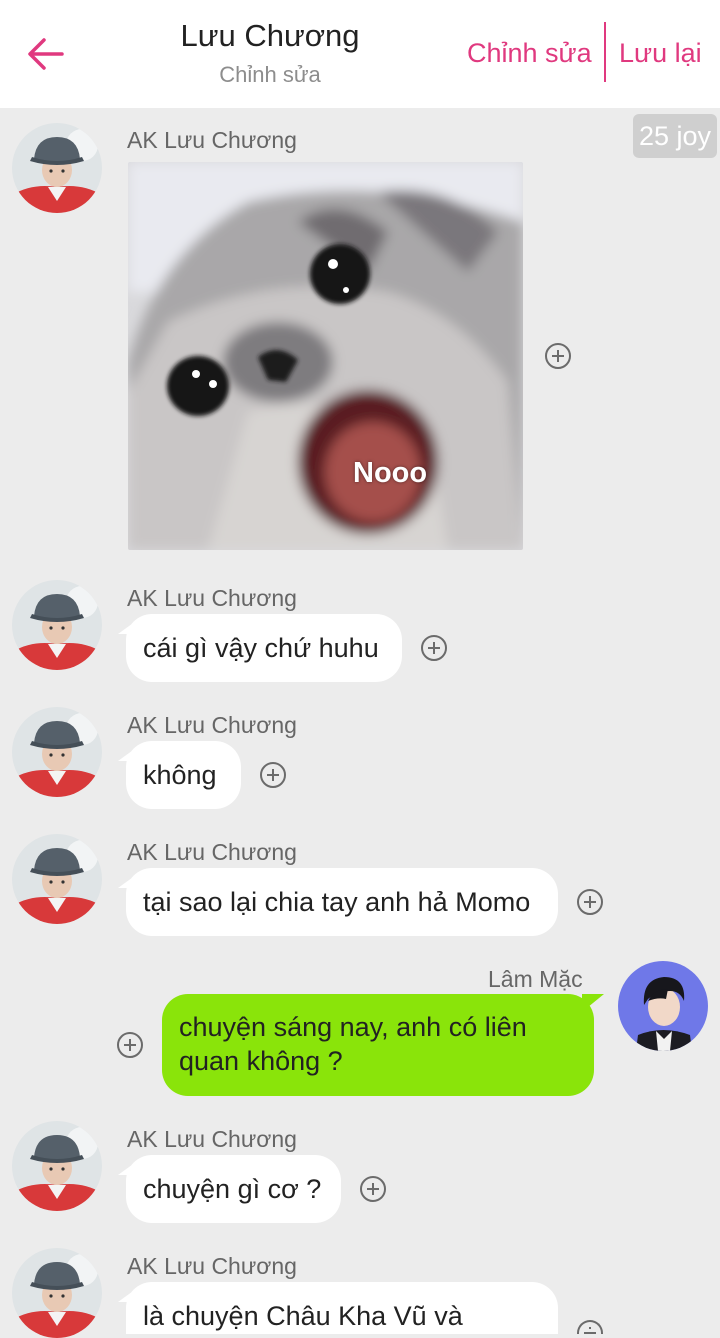 This screenshot has width=720, height=1338. Describe the element at coordinates (529, 53) in the screenshot. I see `edit-button: Chỉnh sửa` at that location.